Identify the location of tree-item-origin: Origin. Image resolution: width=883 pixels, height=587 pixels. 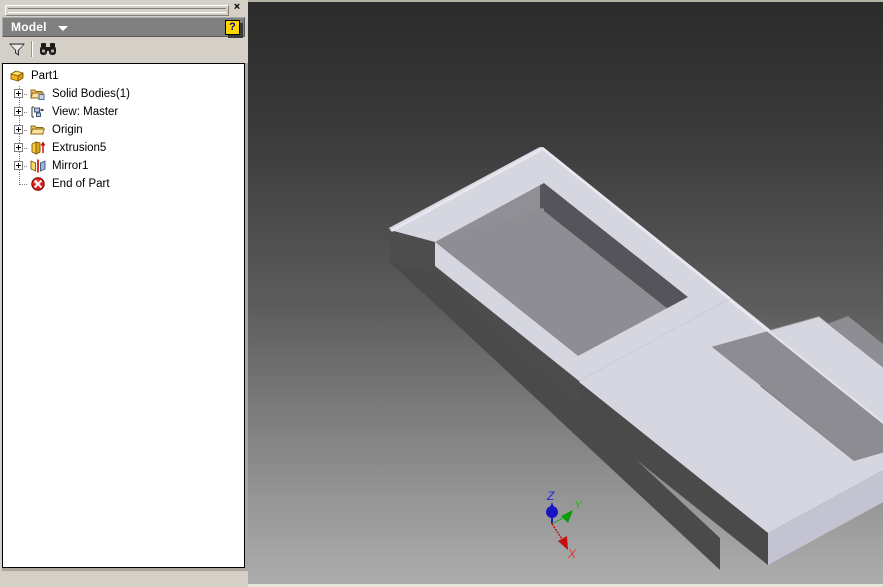
(123, 130).